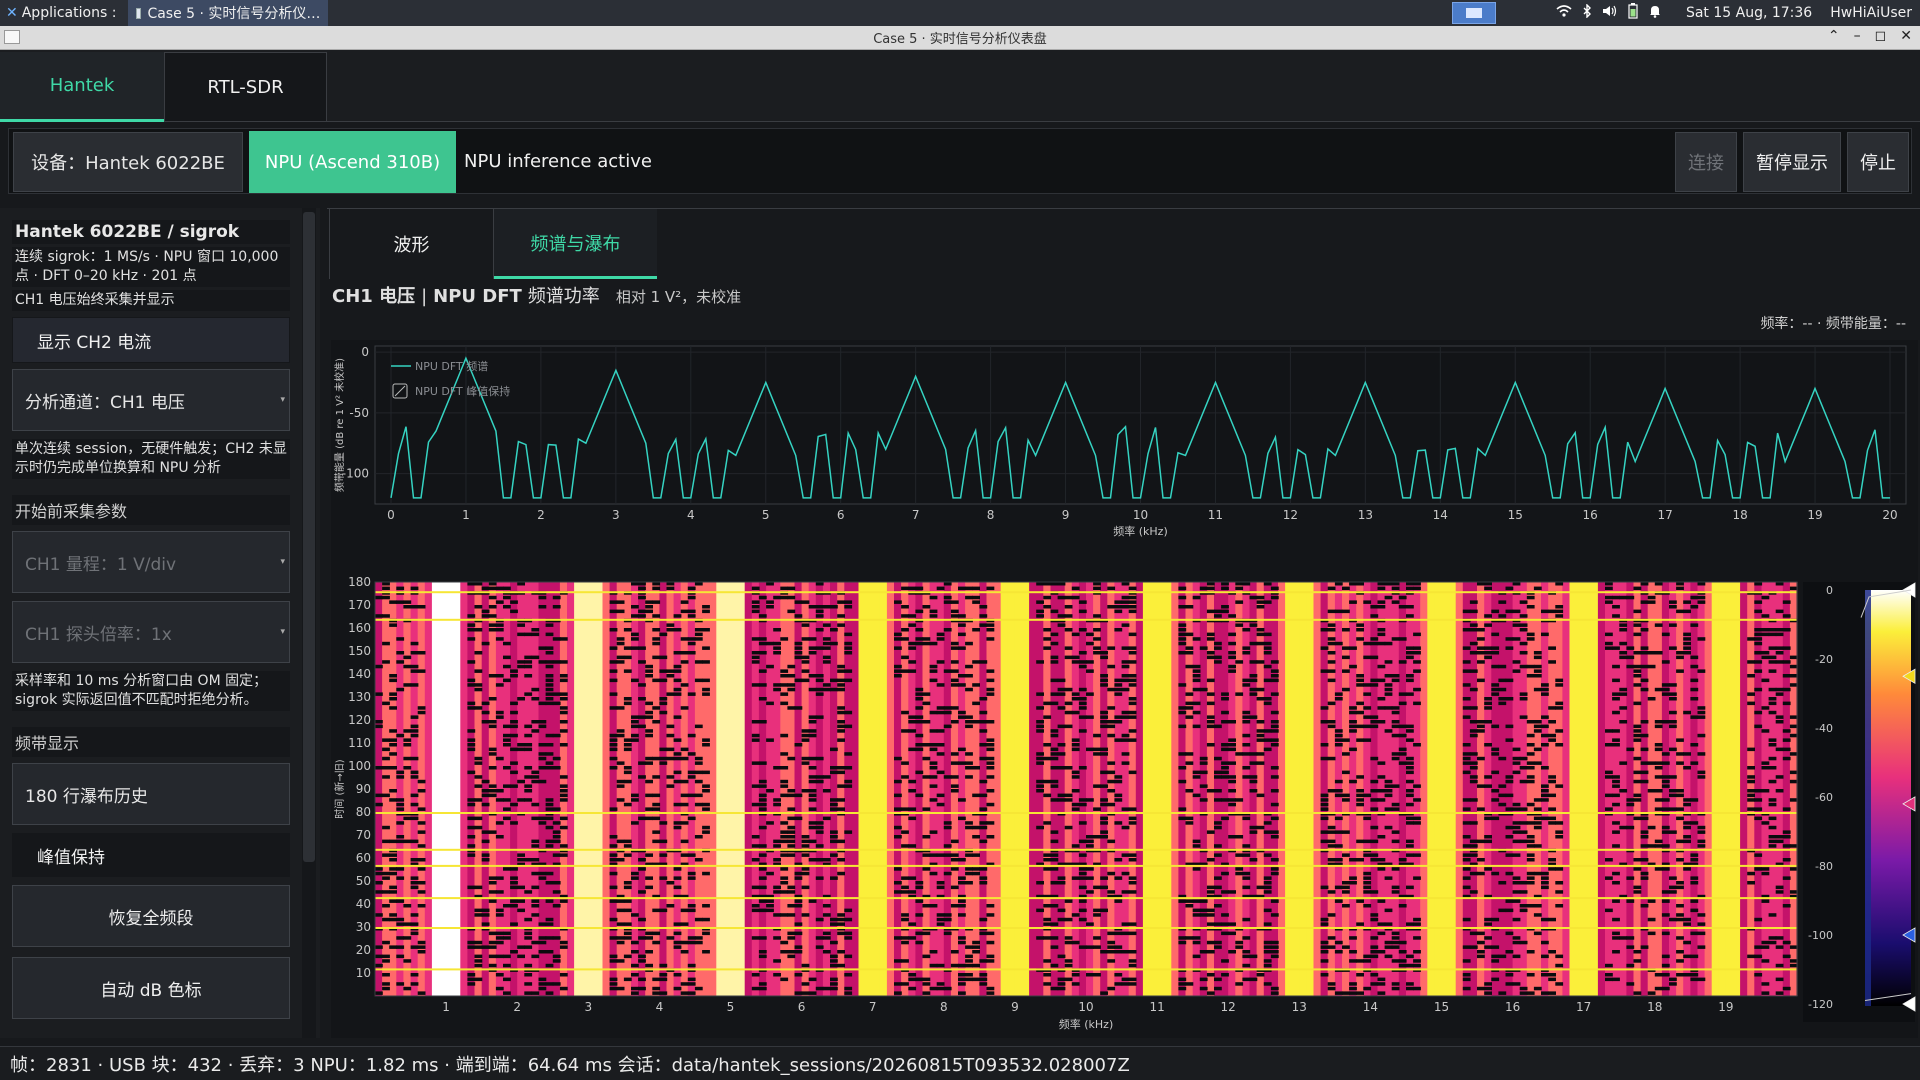  What do you see at coordinates (575, 244) in the screenshot?
I see `tab-spectrum-waterfall: 频谱与瀑布` at bounding box center [575, 244].